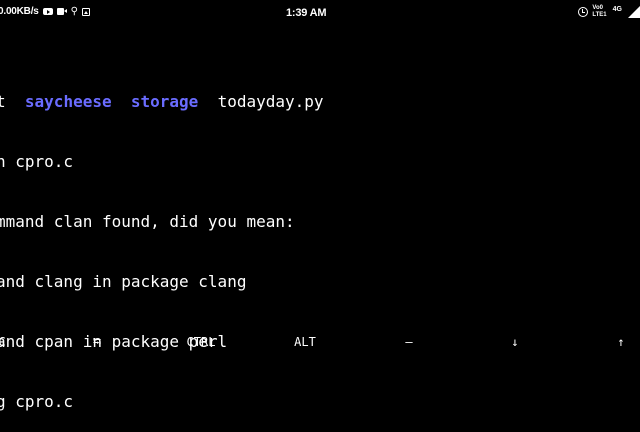  Describe the element at coordinates (599, 15) in the screenshot. I see `volte-bottom-label: LTE1` at that location.